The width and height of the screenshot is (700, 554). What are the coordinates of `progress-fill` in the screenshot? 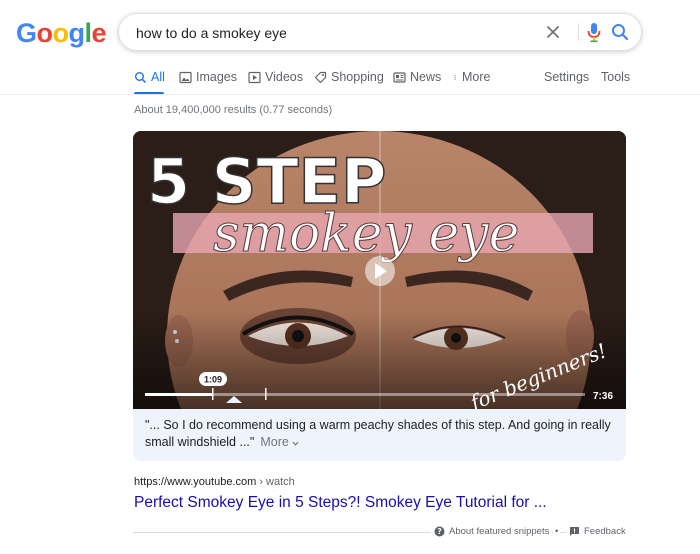 It's located at (179, 394).